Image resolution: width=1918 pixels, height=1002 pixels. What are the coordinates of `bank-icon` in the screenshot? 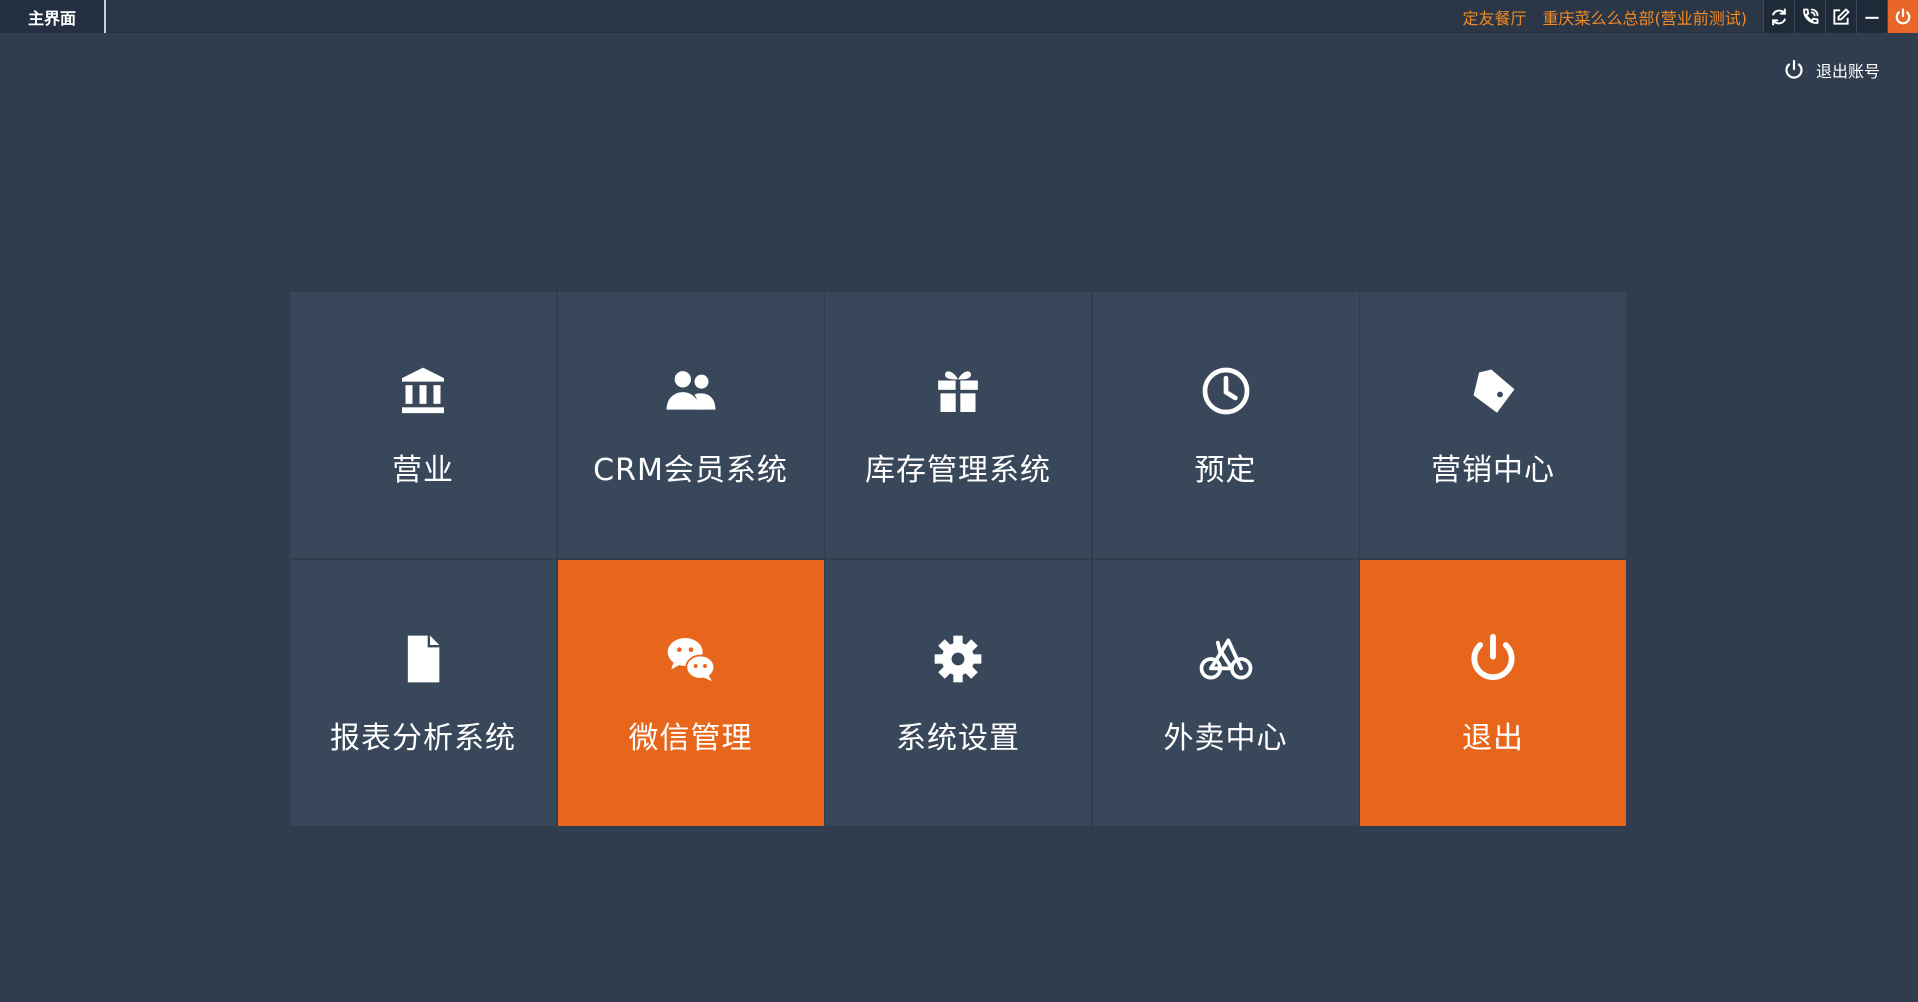 It's located at (423, 390).